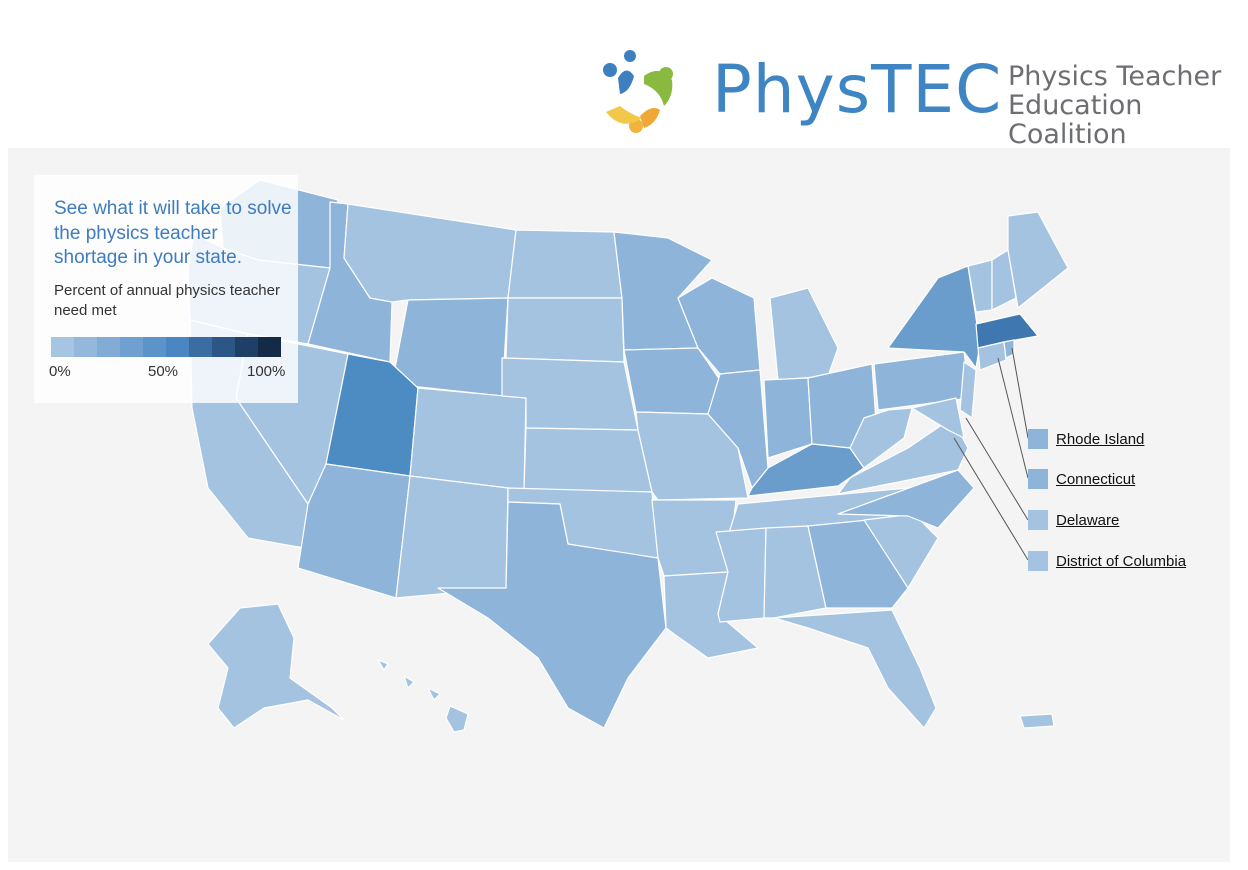 The width and height of the screenshot is (1248, 870). Describe the element at coordinates (1121, 561) in the screenshot. I see `callout-link: District of Columbia` at that location.